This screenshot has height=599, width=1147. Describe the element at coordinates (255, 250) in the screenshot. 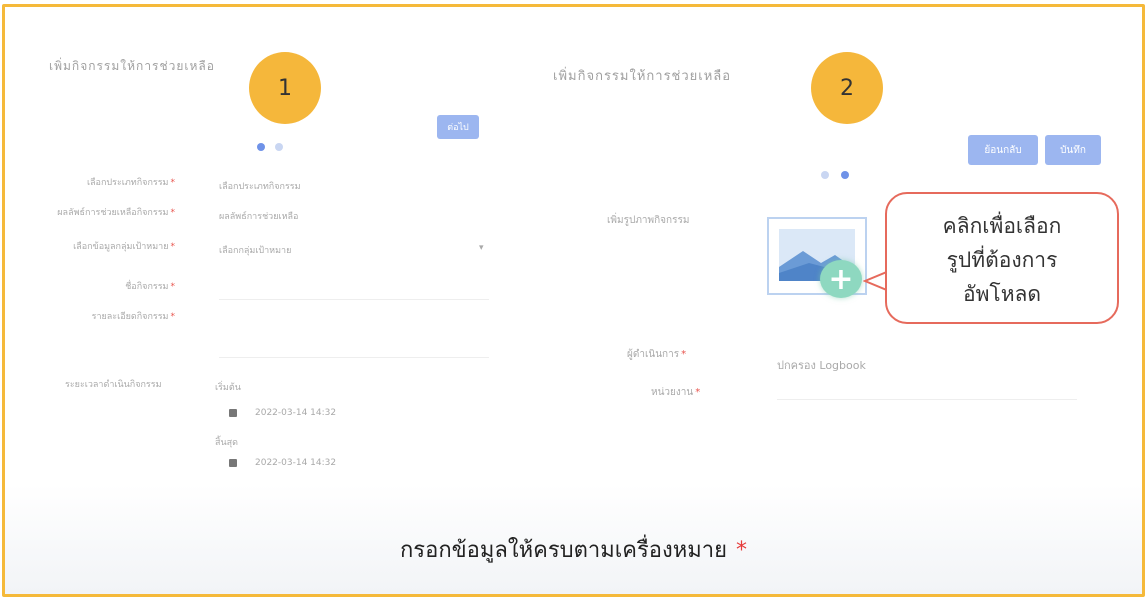

I see `field-target-select: เลือกกลุ่มเป้าหมาย` at that location.